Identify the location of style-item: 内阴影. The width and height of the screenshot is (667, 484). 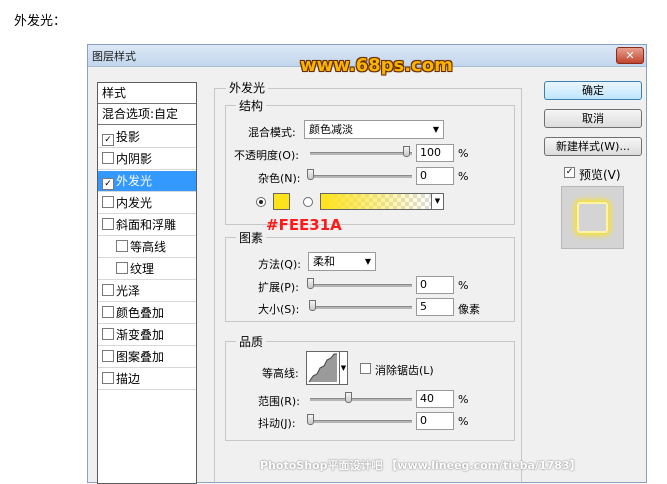
(147, 159).